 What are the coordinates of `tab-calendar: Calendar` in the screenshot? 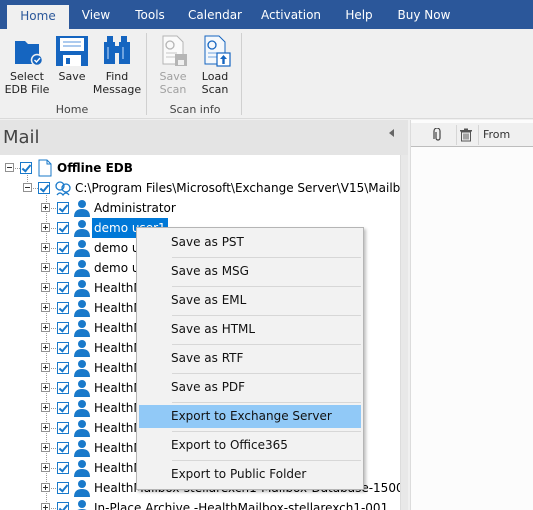 It's located at (215, 14).